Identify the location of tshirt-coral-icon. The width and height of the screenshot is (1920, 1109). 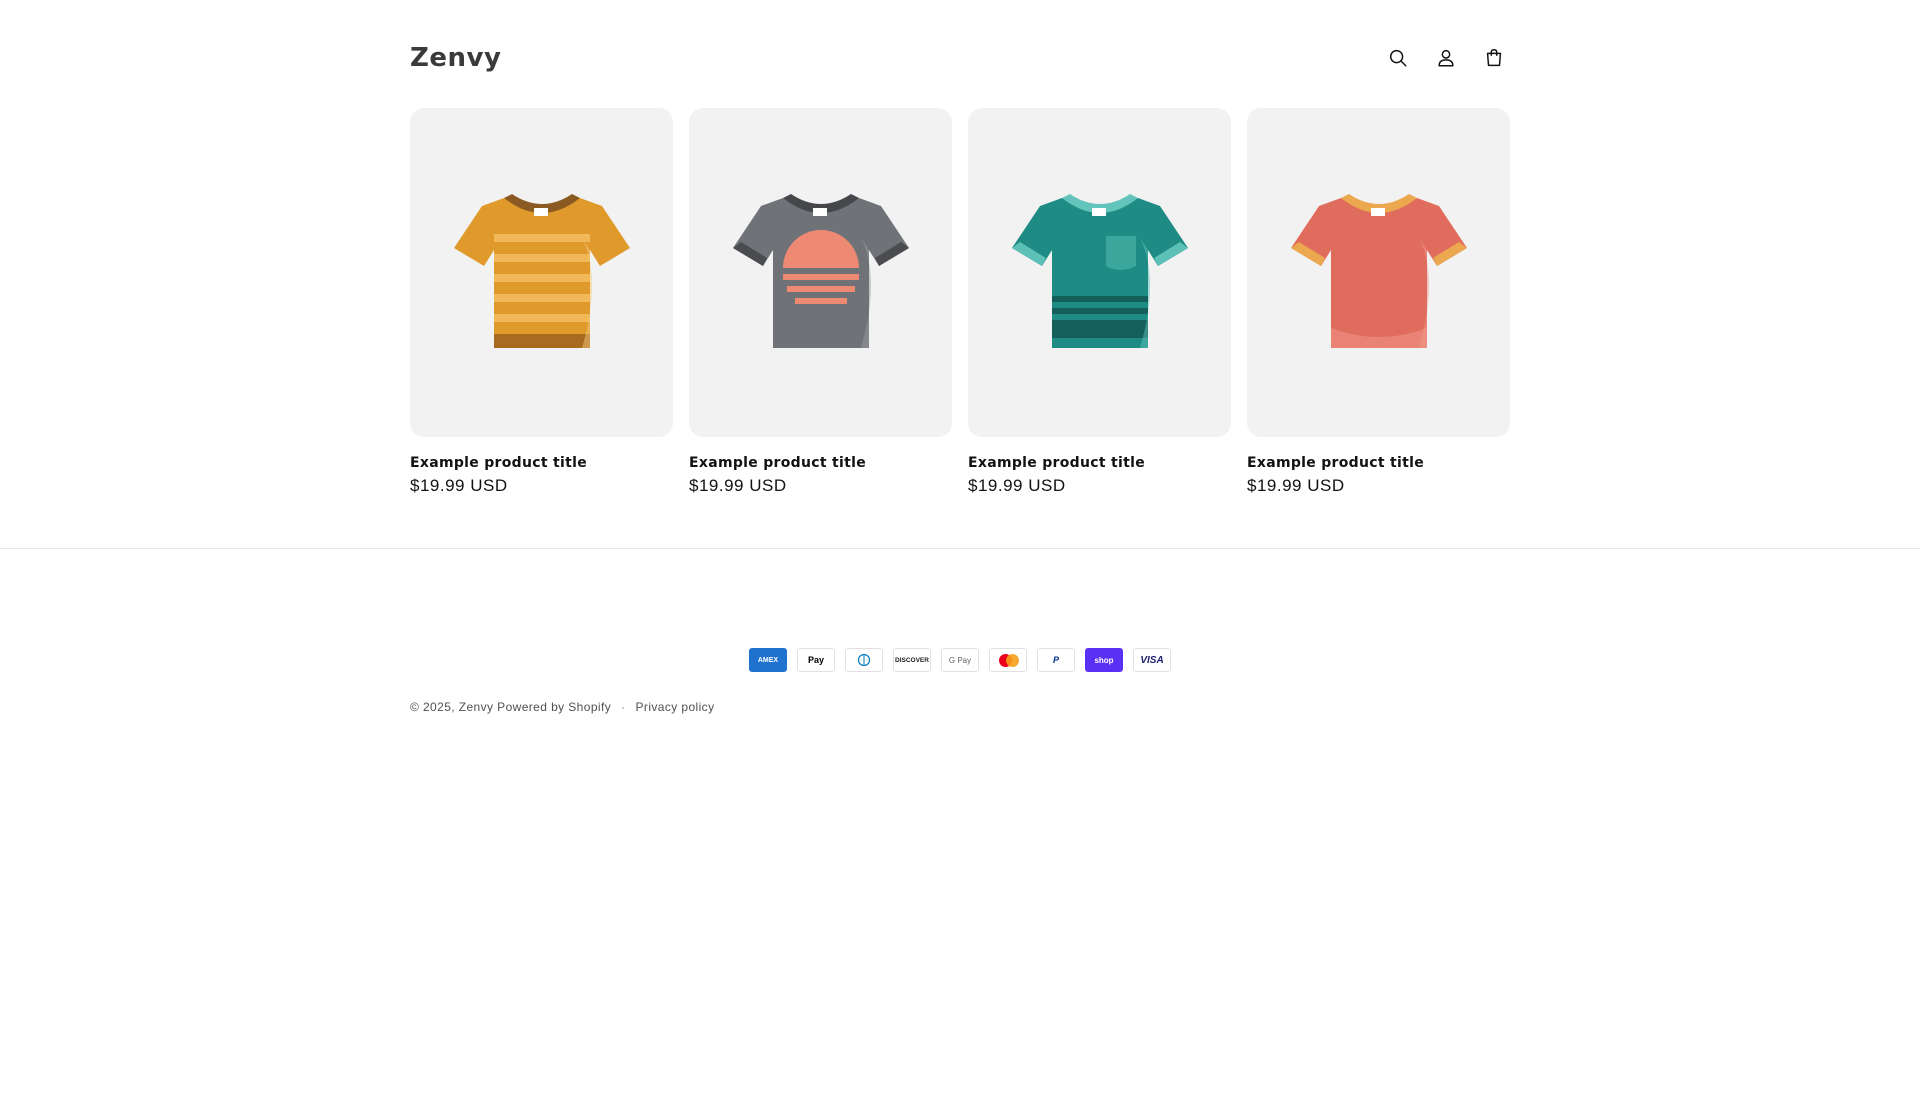
(1378, 270).